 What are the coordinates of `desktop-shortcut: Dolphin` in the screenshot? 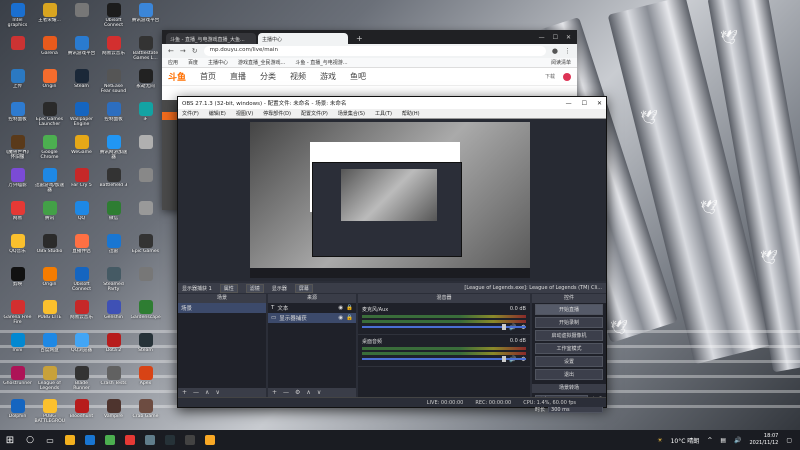 It's located at (17, 412).